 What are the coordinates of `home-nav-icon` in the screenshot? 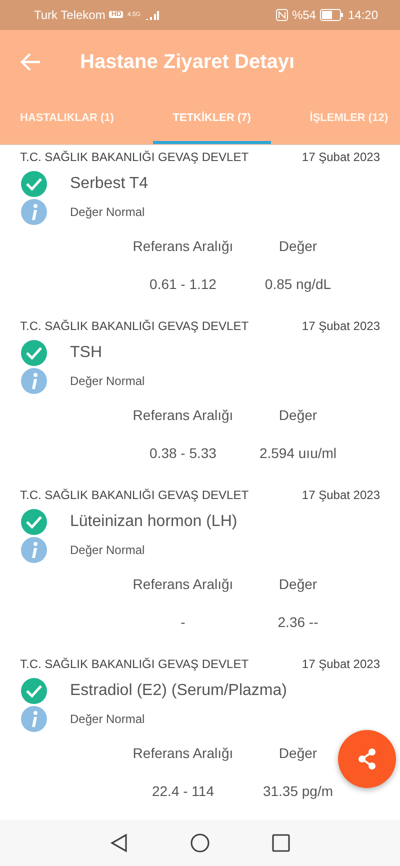 It's located at (200, 843).